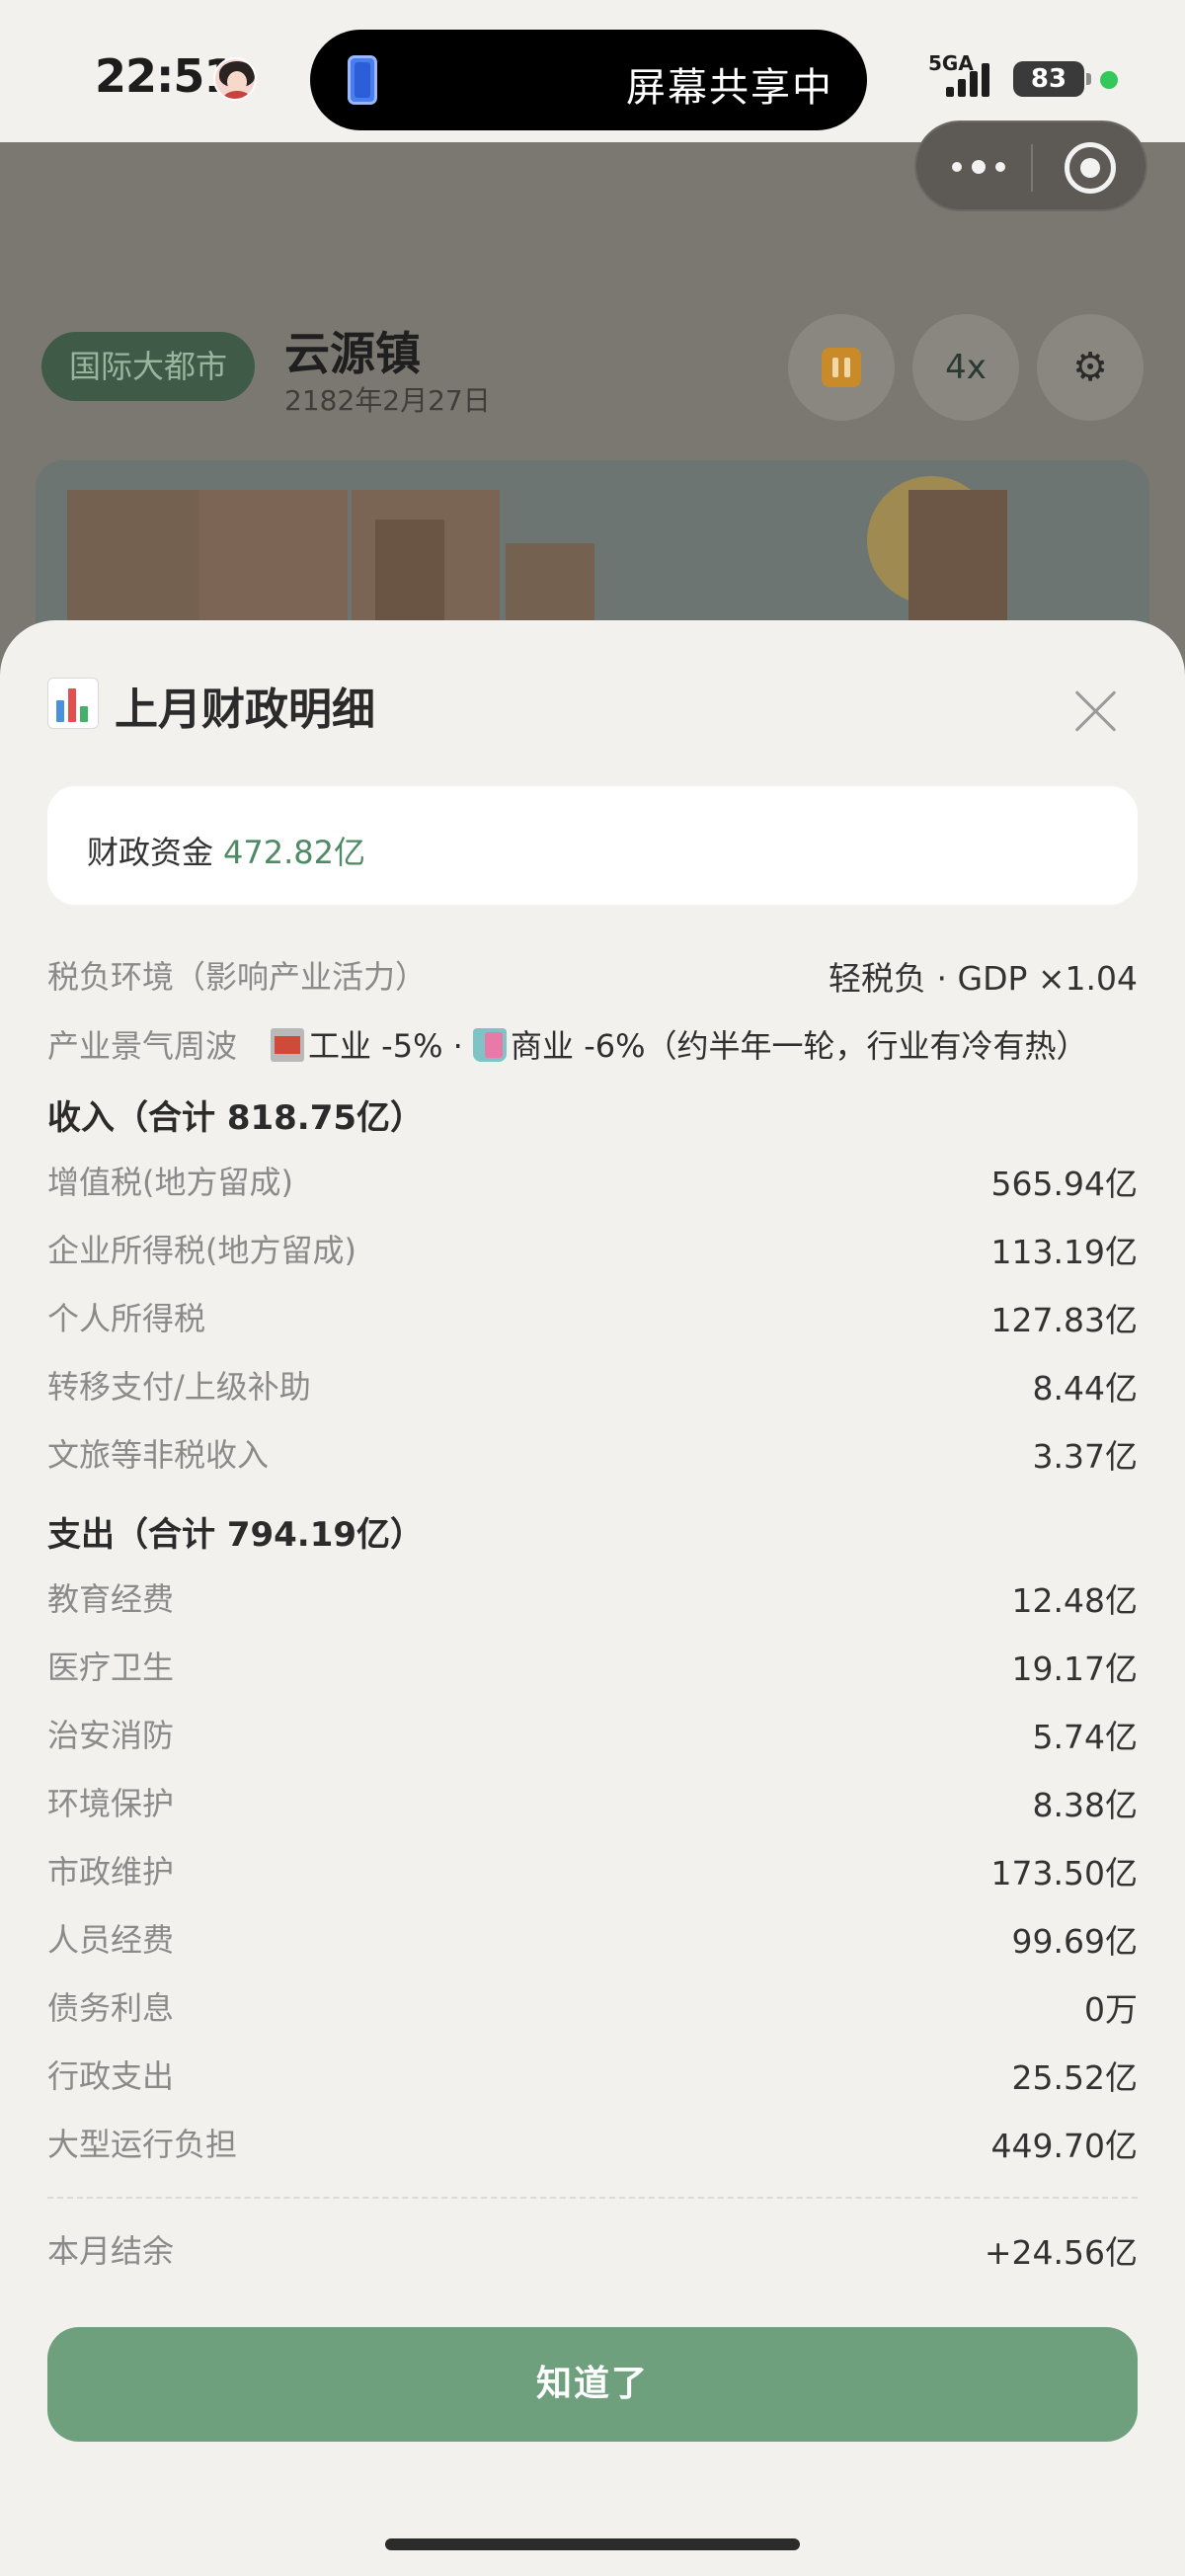  I want to click on balance-row: 本月结余 +24.56亿, so click(592, 2246).